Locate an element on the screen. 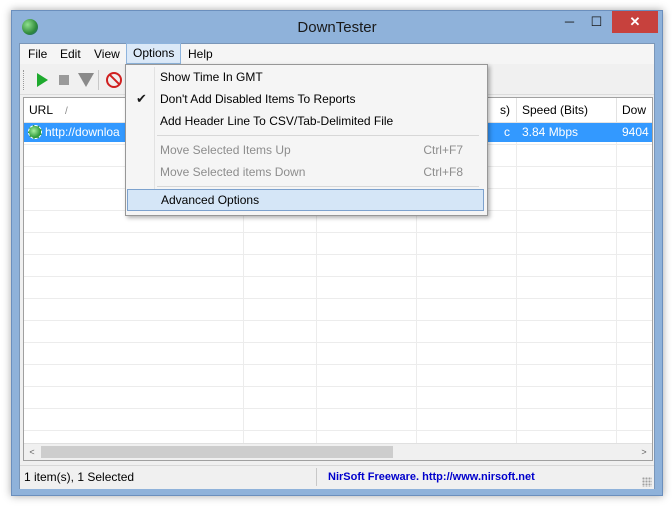  menu-item-advanced-options: Advanced Options is located at coordinates (305, 200).